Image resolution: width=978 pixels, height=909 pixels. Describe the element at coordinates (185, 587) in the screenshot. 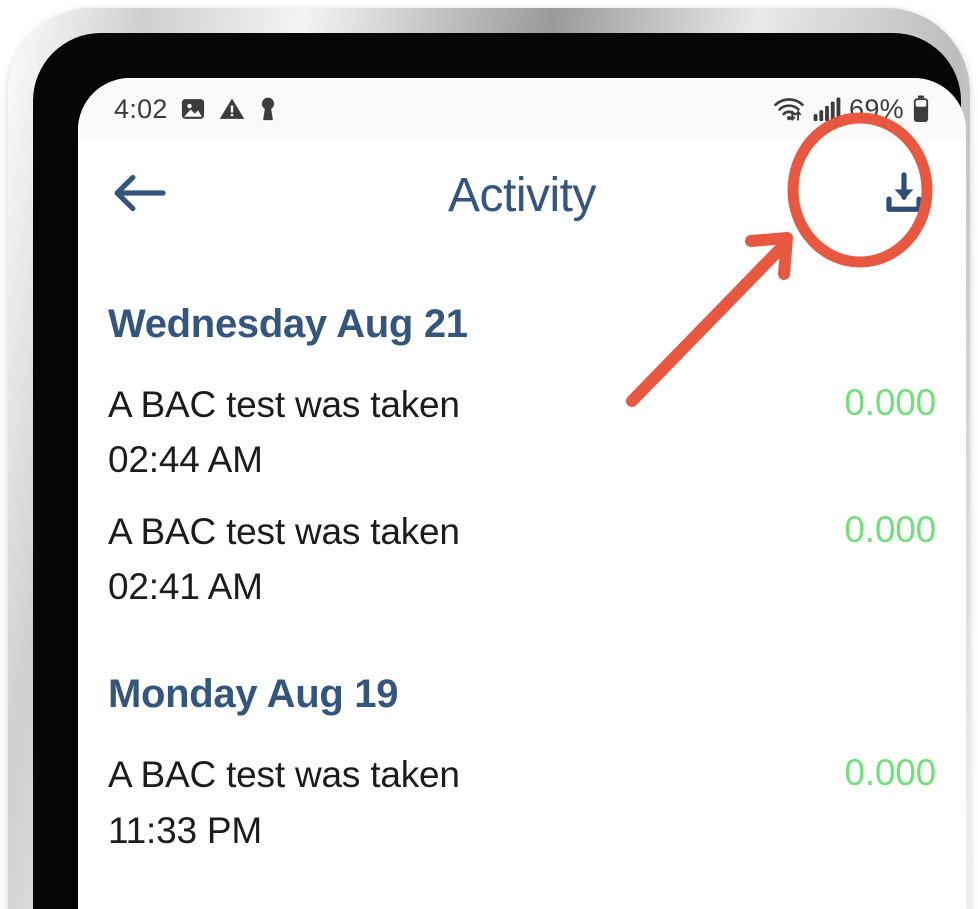

I see `activity-entry-time: 02:41 AM` at that location.